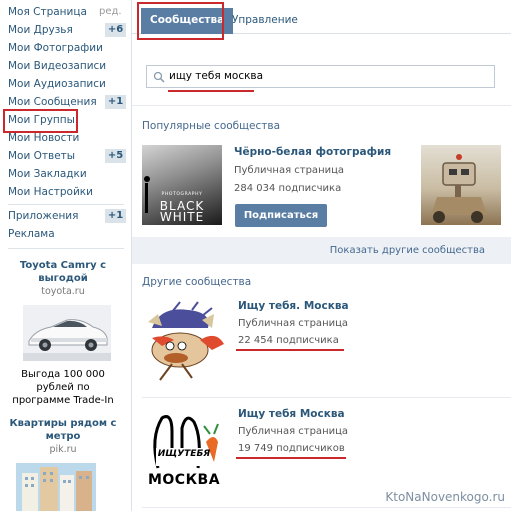 Image resolution: width=511 pixels, height=511 pixels. Describe the element at coordinates (63, 291) in the screenshot. I see `ad-domain: toyota.ru` at that location.